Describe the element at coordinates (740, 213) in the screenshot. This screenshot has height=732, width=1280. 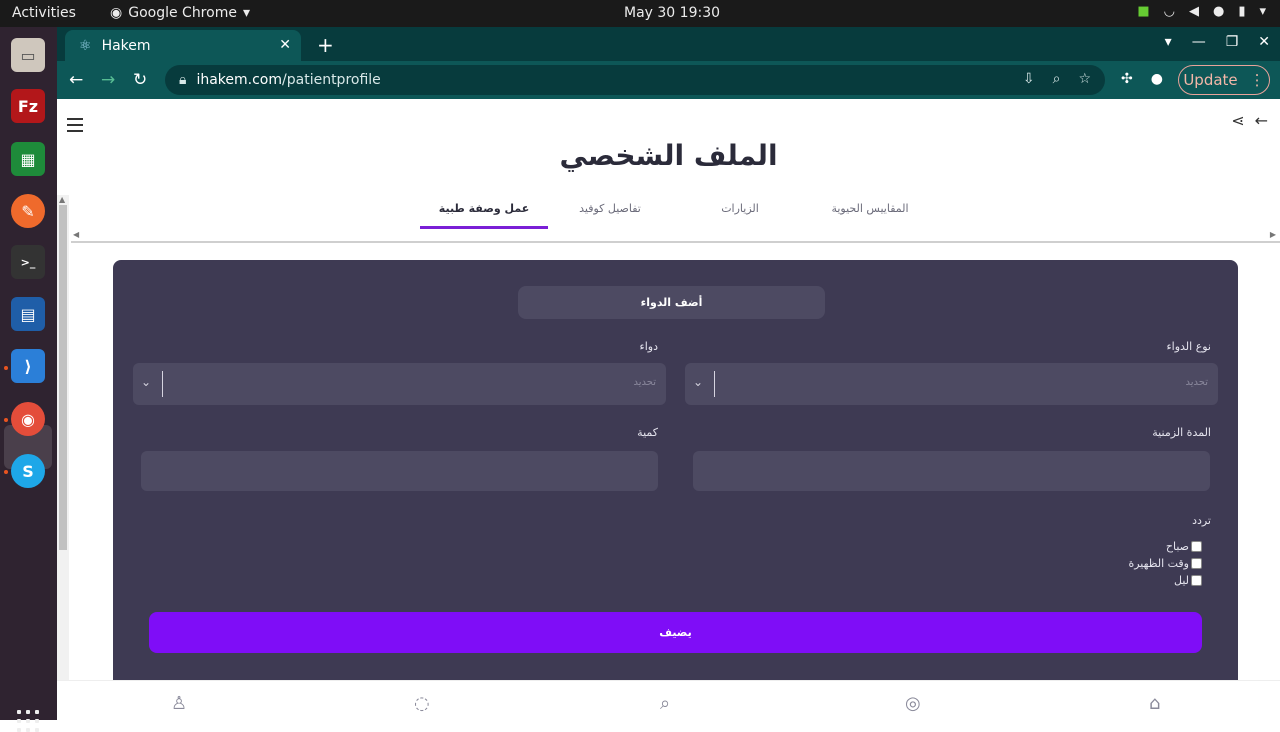
I see `tab-visits: الزيارات` at that location.